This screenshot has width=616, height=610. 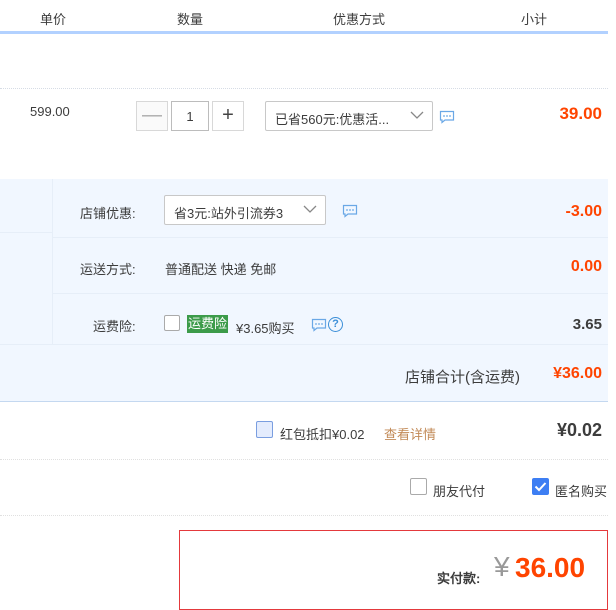 I want to click on friend-pay-checkbox, so click(x=418, y=486).